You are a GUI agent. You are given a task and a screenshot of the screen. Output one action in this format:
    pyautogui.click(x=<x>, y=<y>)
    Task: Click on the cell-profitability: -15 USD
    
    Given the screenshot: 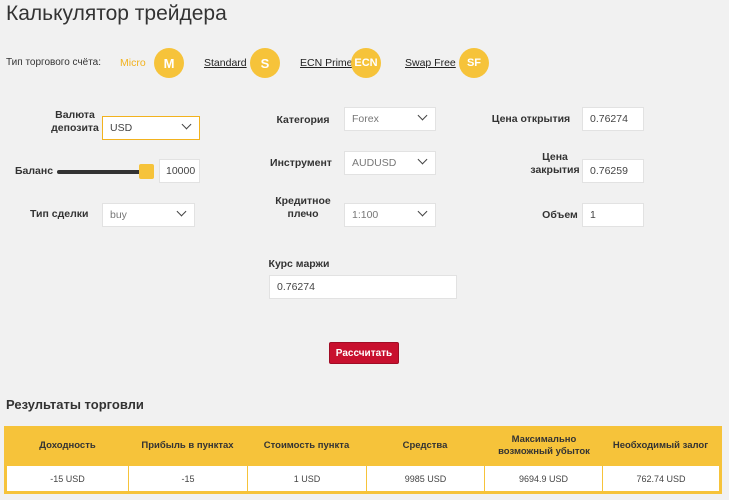 What is the action you would take?
    pyautogui.click(x=67, y=478)
    